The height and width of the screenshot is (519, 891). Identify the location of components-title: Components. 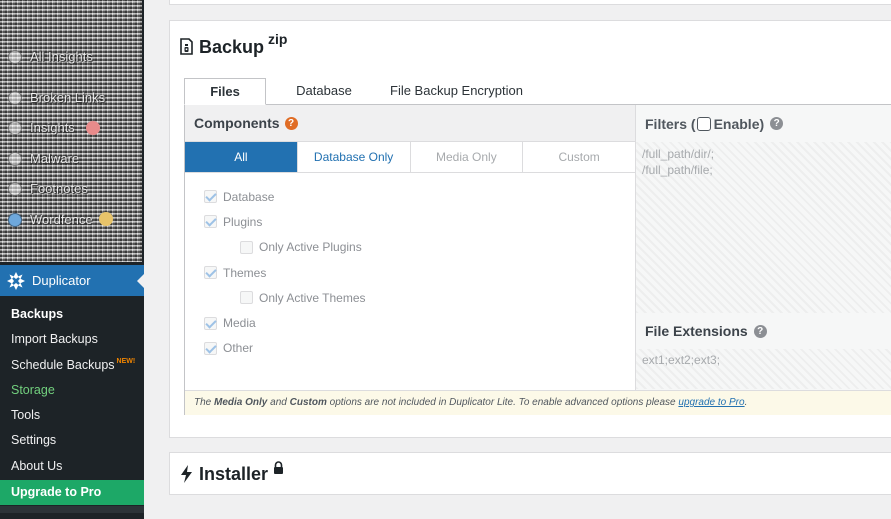
(237, 123).